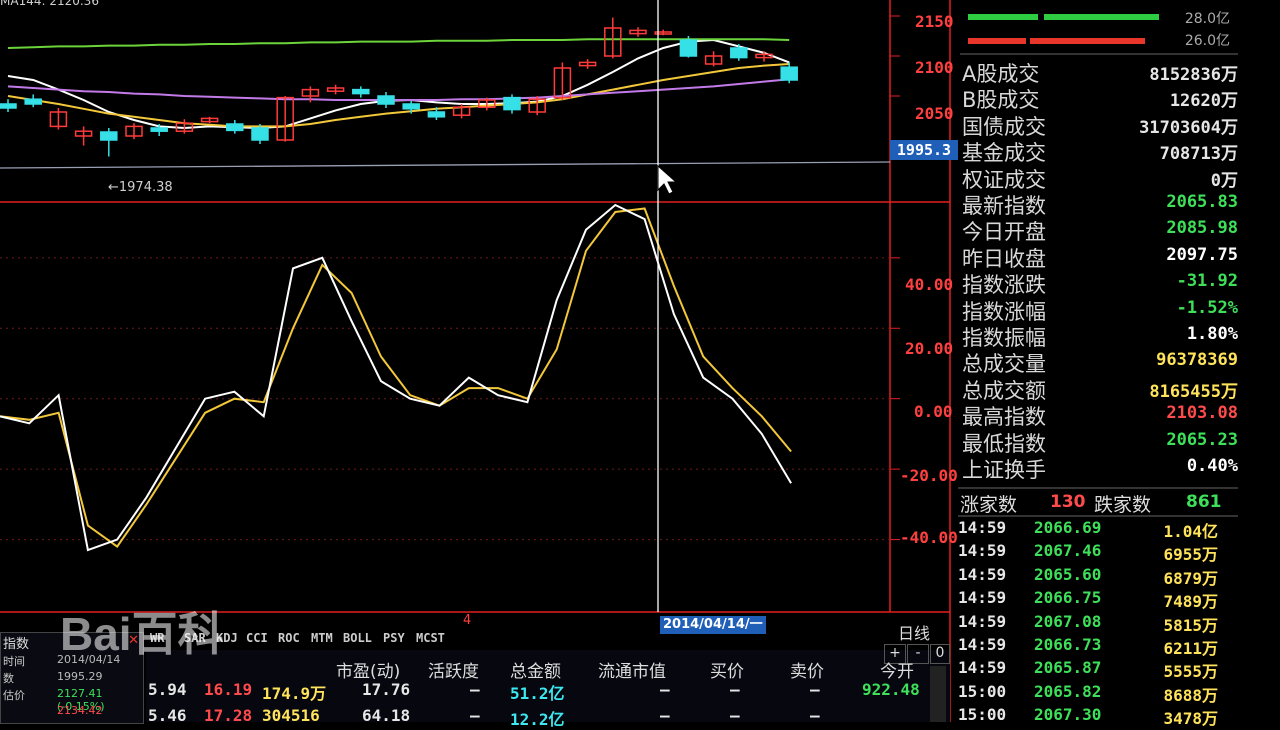 This screenshot has height=730, width=1280. What do you see at coordinates (989, 505) in the screenshot?
I see `up-count-label: 涨家数` at bounding box center [989, 505].